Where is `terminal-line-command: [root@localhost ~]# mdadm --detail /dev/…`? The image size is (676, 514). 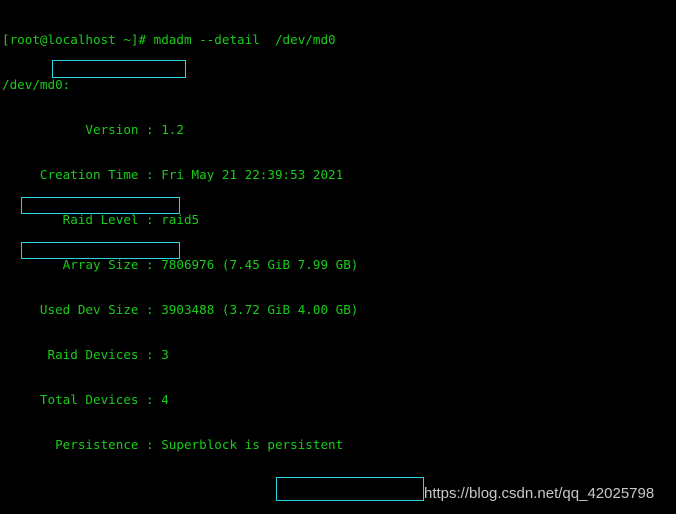
terminal-line-command: [root@localhost ~]# mdadm --detail /dev/… is located at coordinates (169, 39).